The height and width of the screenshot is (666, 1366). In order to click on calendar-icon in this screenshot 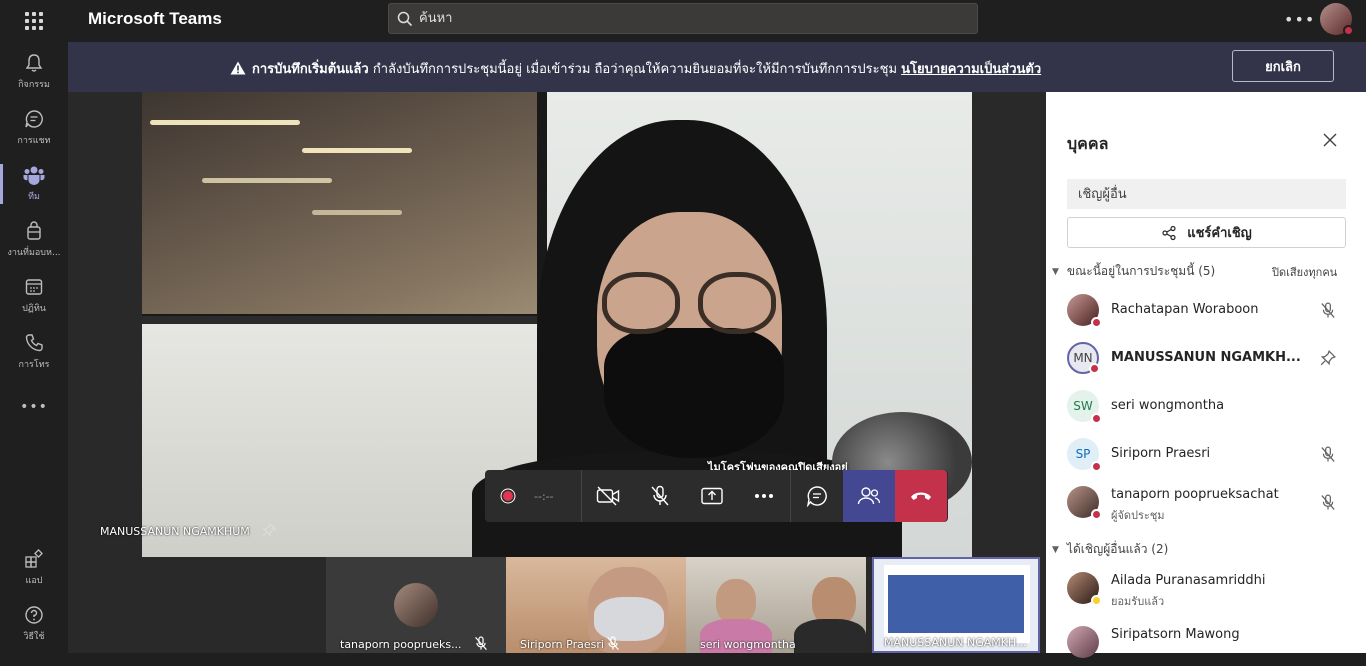, I will do `click(34, 287)`.